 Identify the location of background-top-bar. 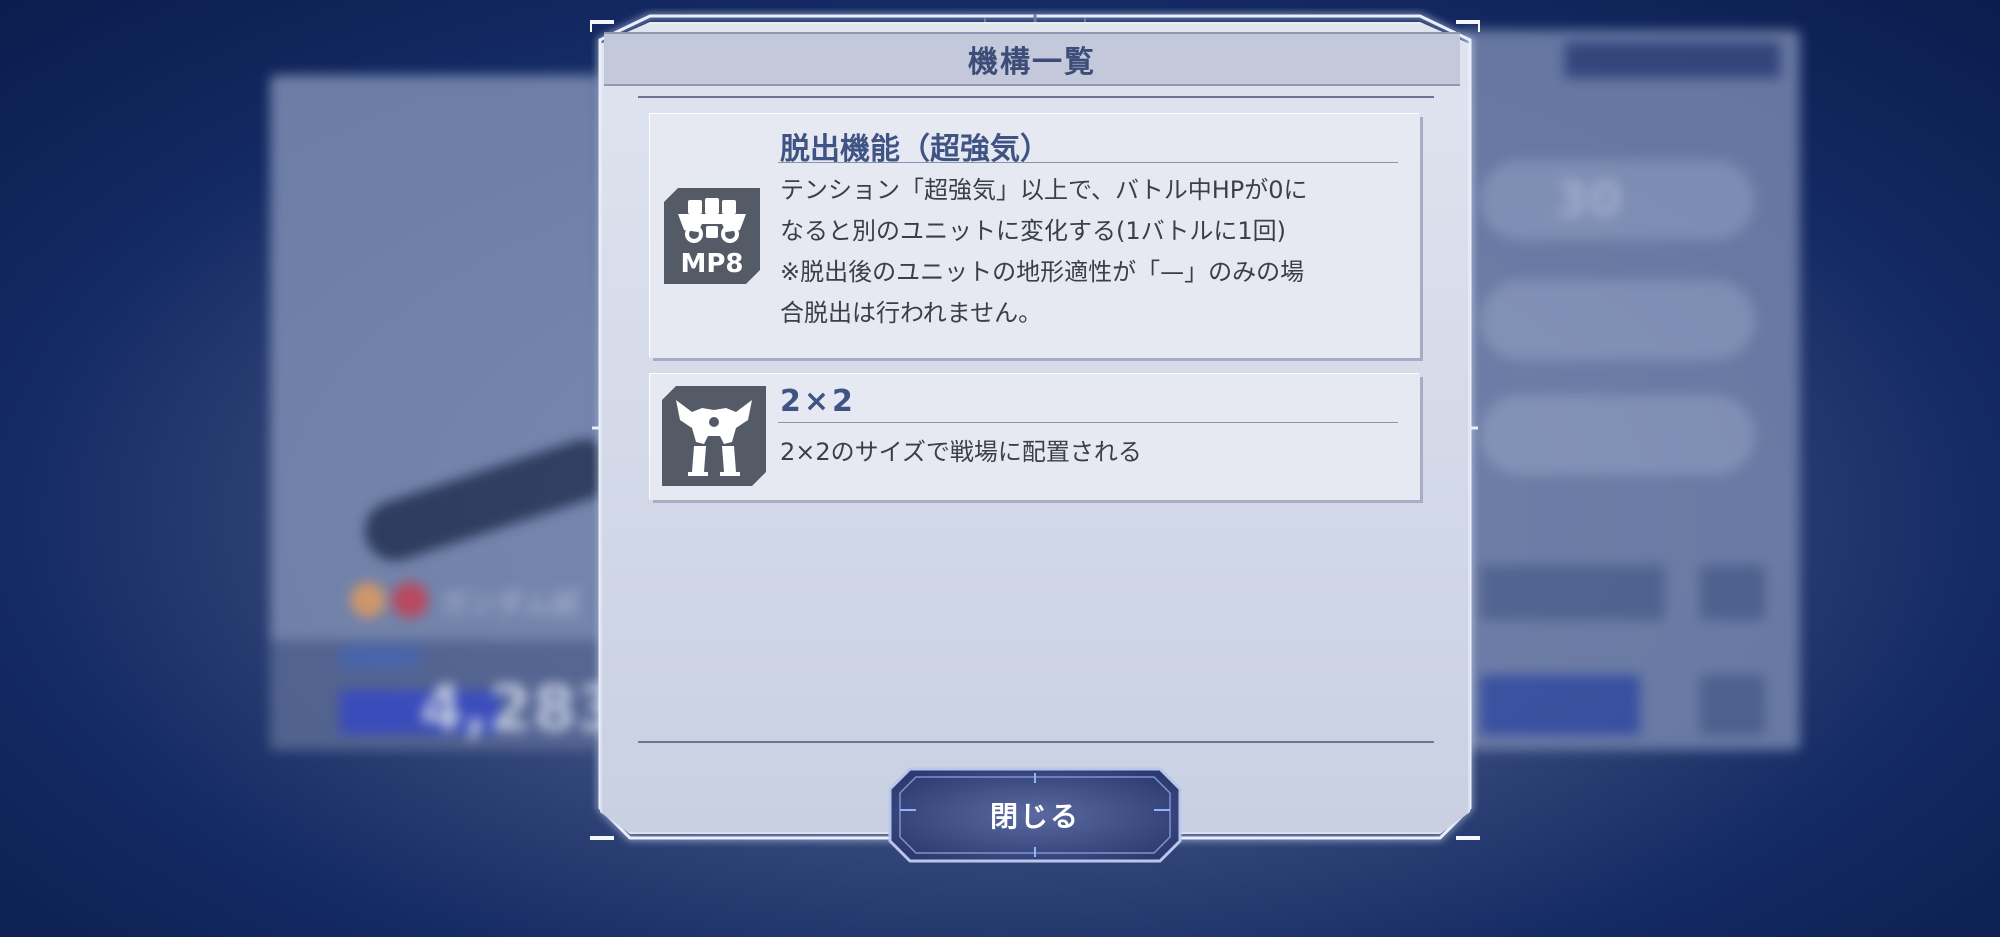
(1672, 60).